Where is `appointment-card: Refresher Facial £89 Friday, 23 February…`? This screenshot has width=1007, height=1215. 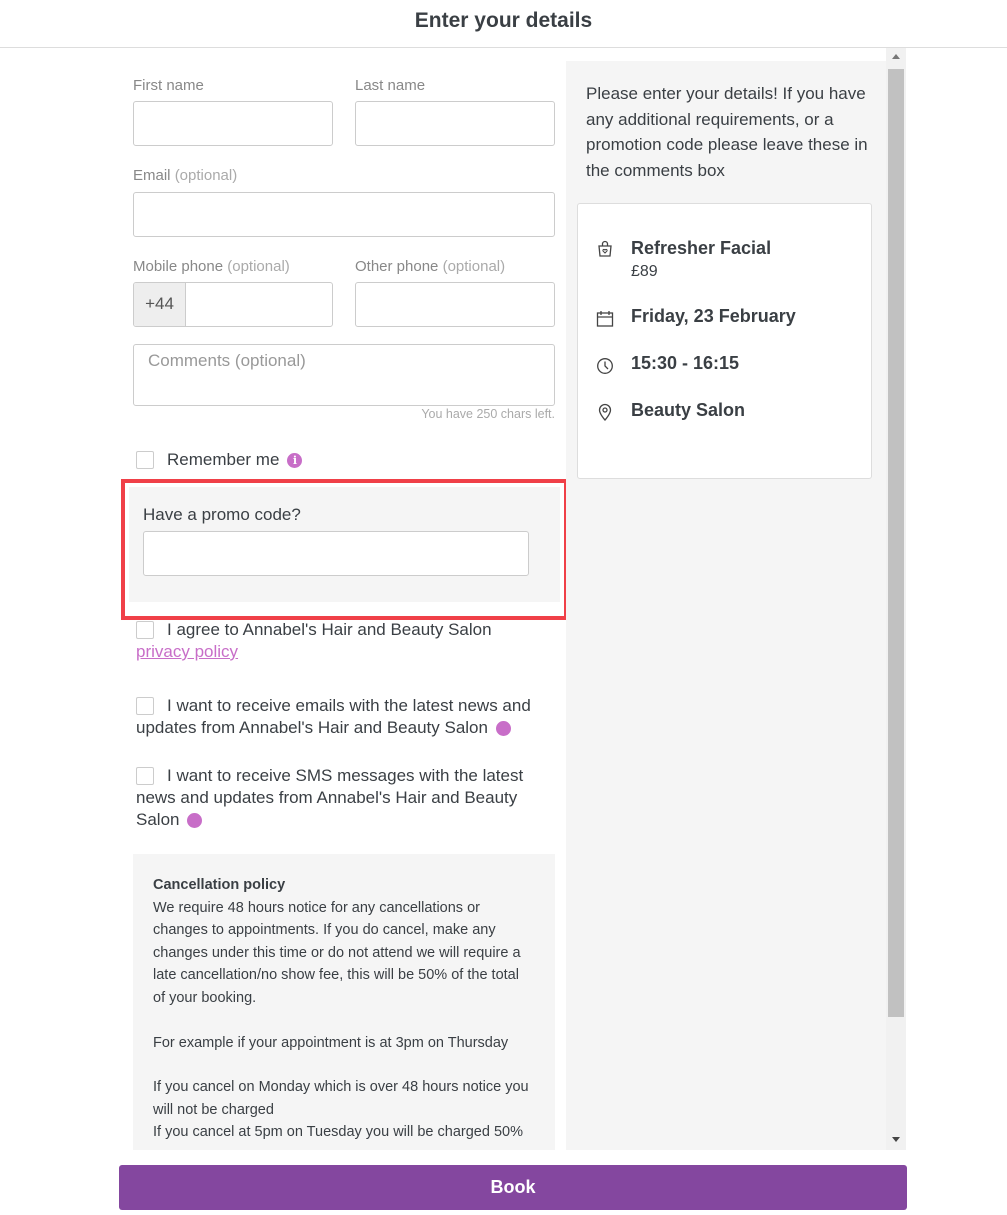 appointment-card: Refresher Facial £89 Friday, 23 February… is located at coordinates (724, 341).